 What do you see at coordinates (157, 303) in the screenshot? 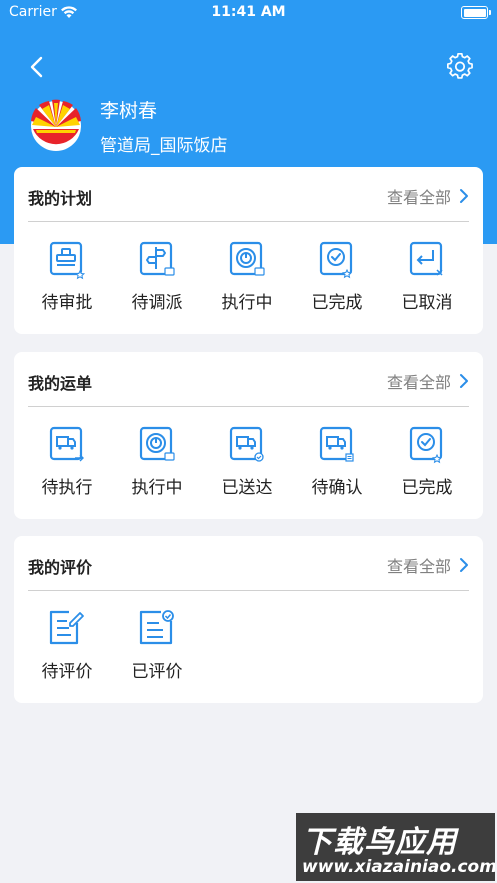
I see `item-label: 待调派` at bounding box center [157, 303].